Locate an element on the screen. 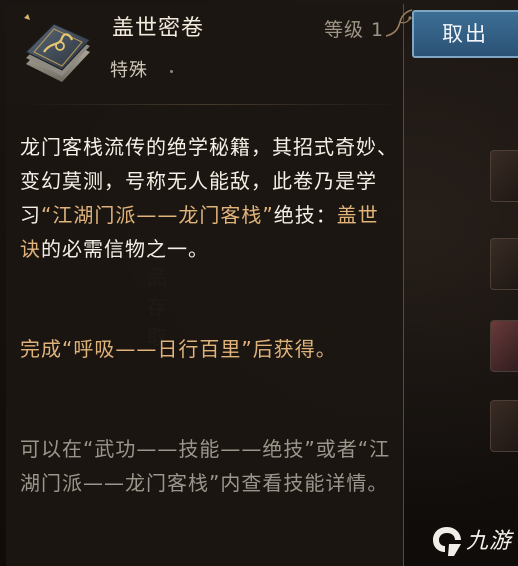  header-divider is located at coordinates (210, 104).